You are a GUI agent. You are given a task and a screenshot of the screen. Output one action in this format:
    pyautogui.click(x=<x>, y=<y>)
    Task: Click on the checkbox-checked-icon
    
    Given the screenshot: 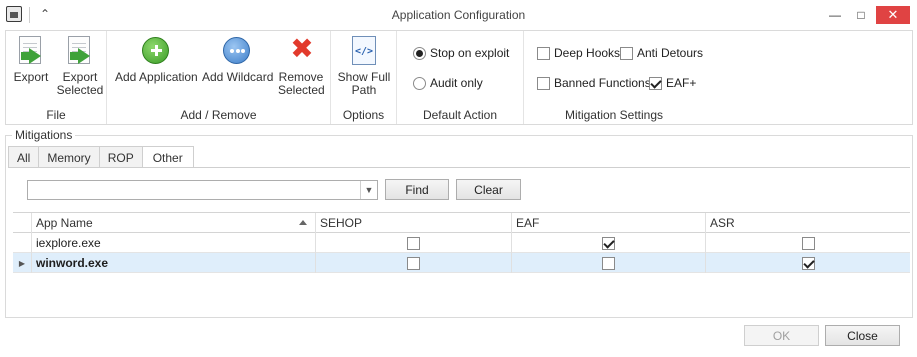 What is the action you would take?
    pyautogui.click(x=655, y=83)
    